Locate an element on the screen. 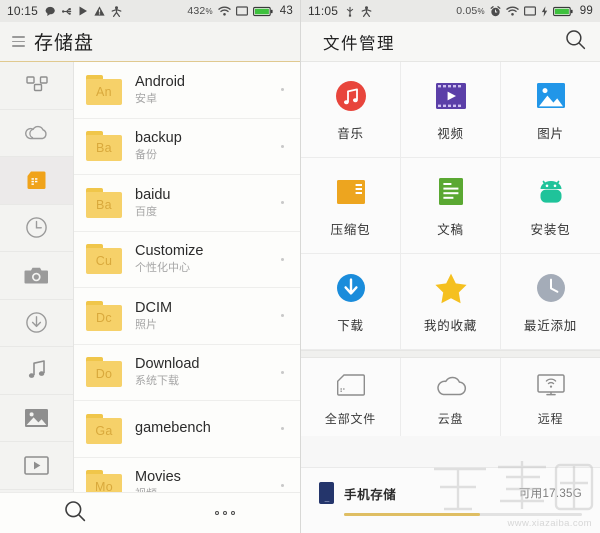 This screenshot has height=533, width=600. file-row: Dc DCIM 照片 is located at coordinates (187, 316).